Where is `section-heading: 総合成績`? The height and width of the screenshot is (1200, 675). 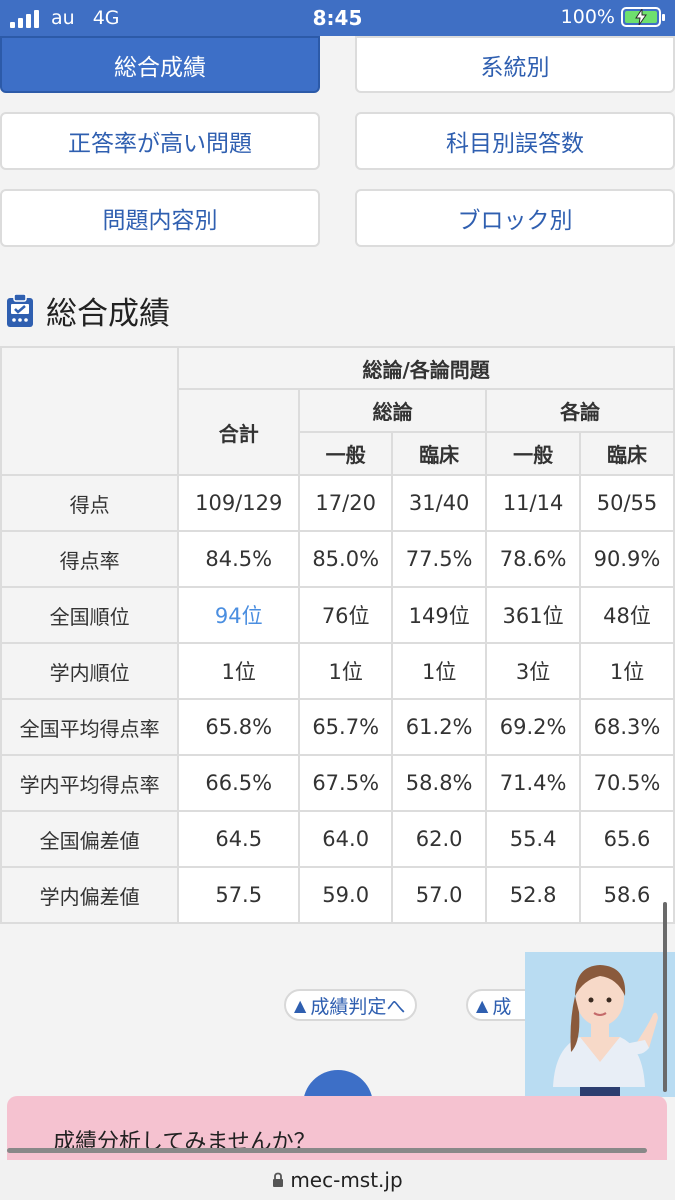
section-heading: 総合成績 is located at coordinates (88, 310).